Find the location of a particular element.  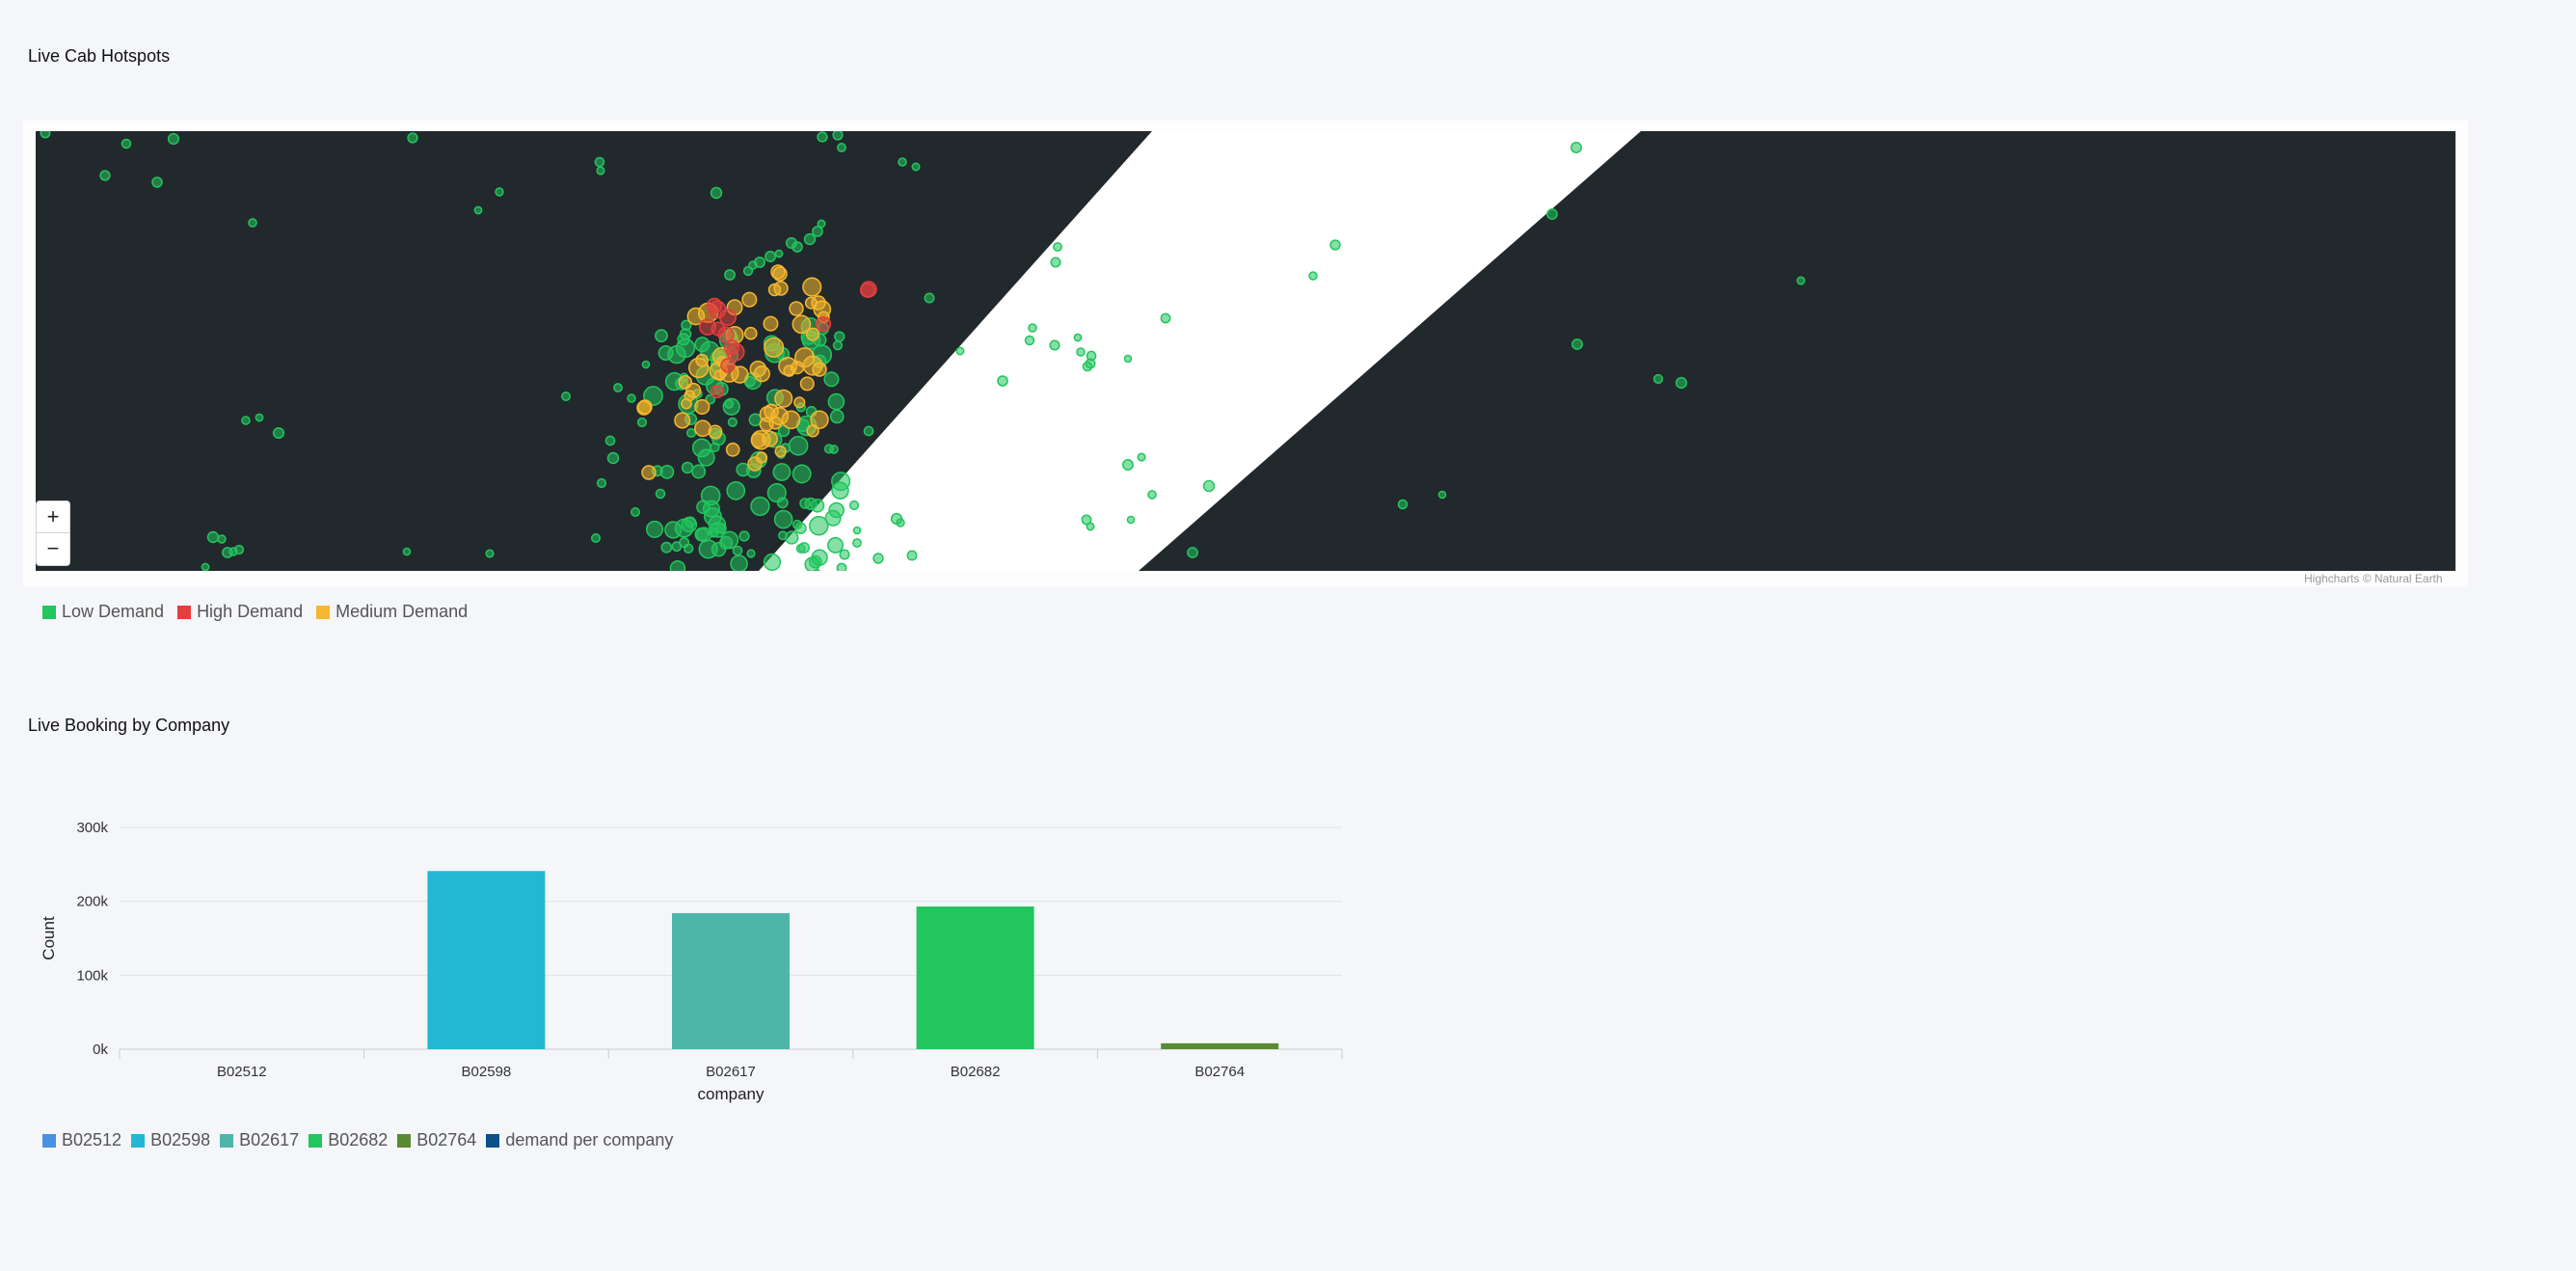

bar-b02617 is located at coordinates (731, 980).